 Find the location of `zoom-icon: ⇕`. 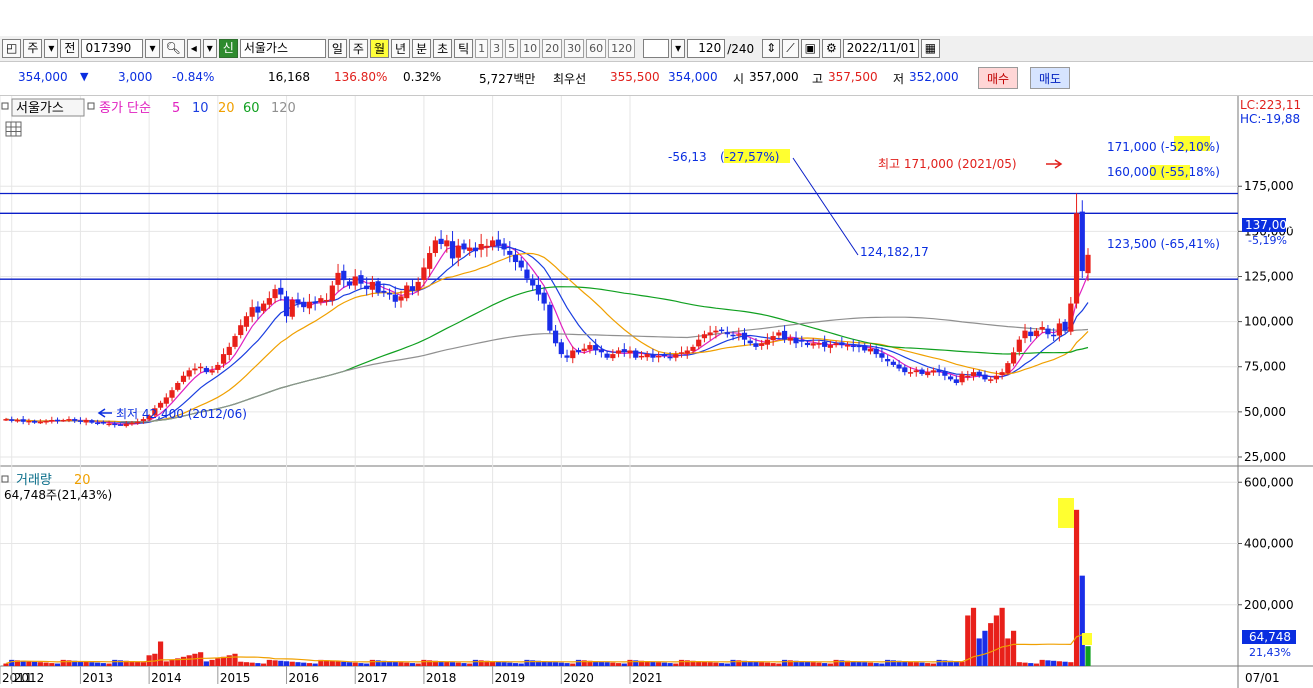

zoom-icon: ⇕ is located at coordinates (771, 48).